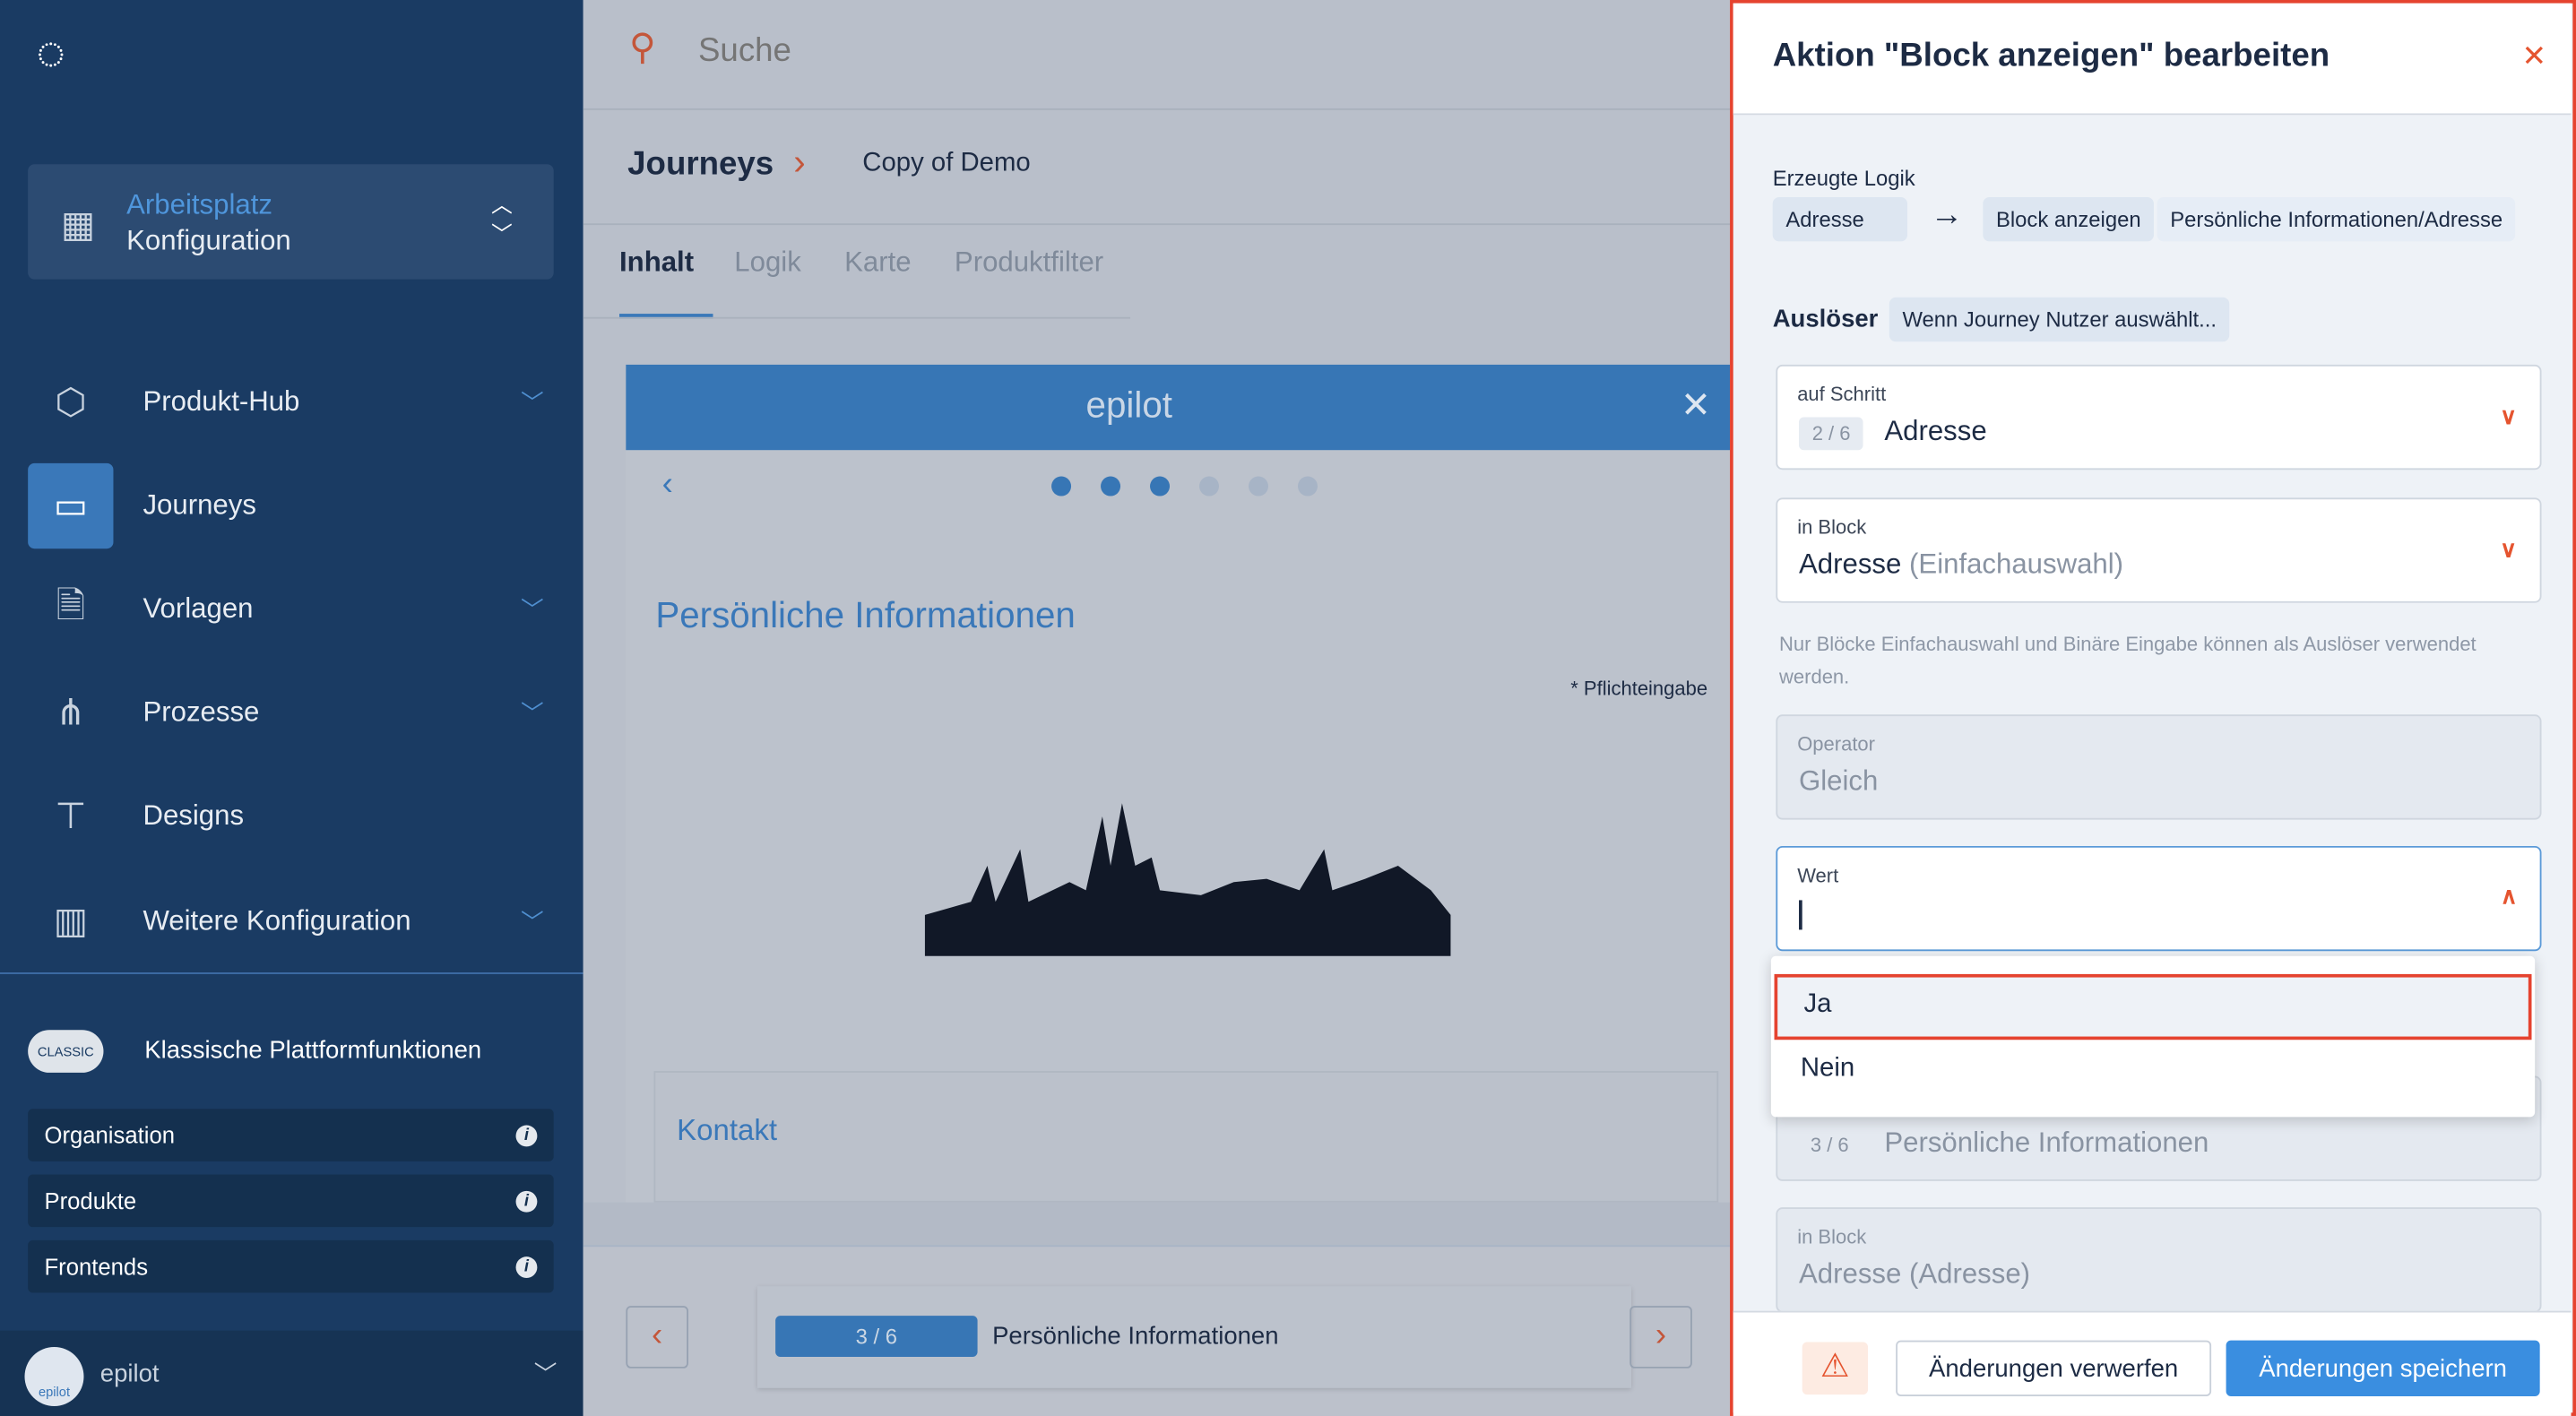  Describe the element at coordinates (2336, 219) in the screenshot. I see `logic-target-chip: Persönliche Informationen/Adresse` at that location.